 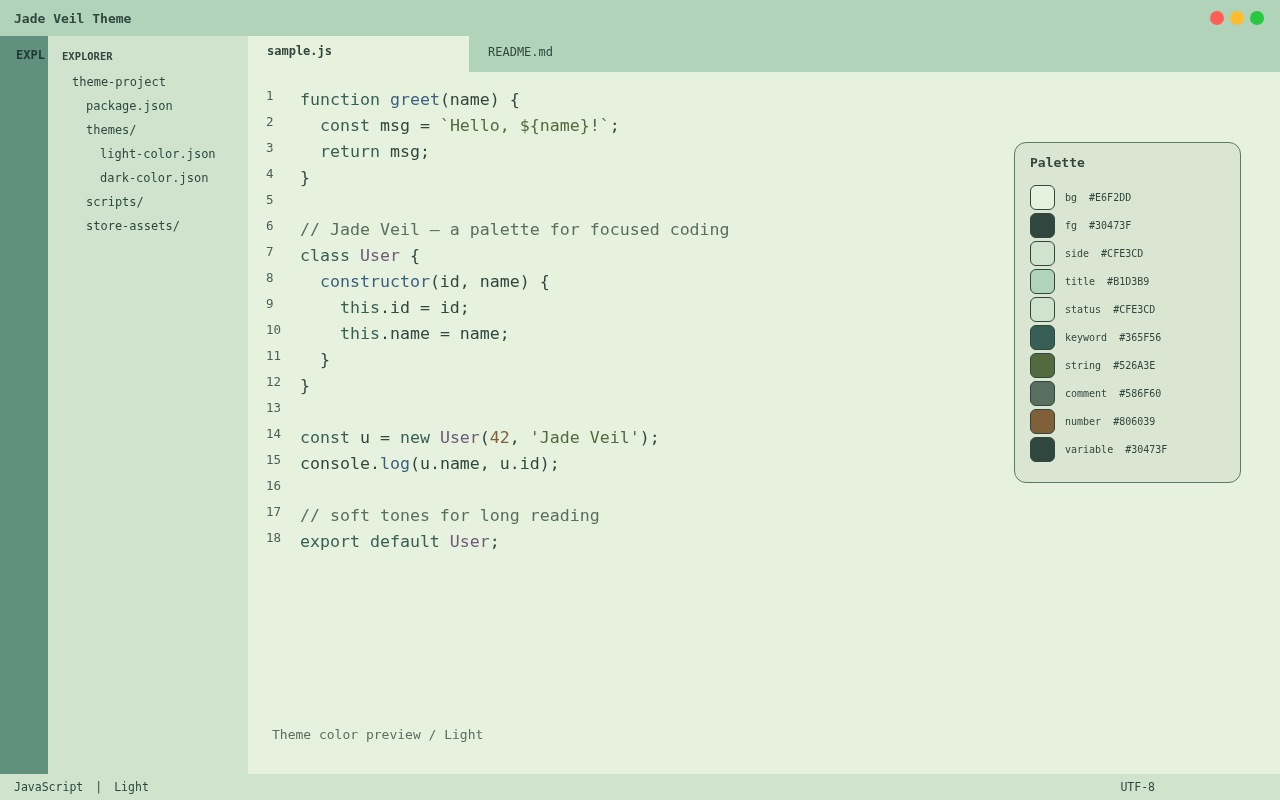 What do you see at coordinates (274, 355) in the screenshot?
I see `line-number: 11` at bounding box center [274, 355].